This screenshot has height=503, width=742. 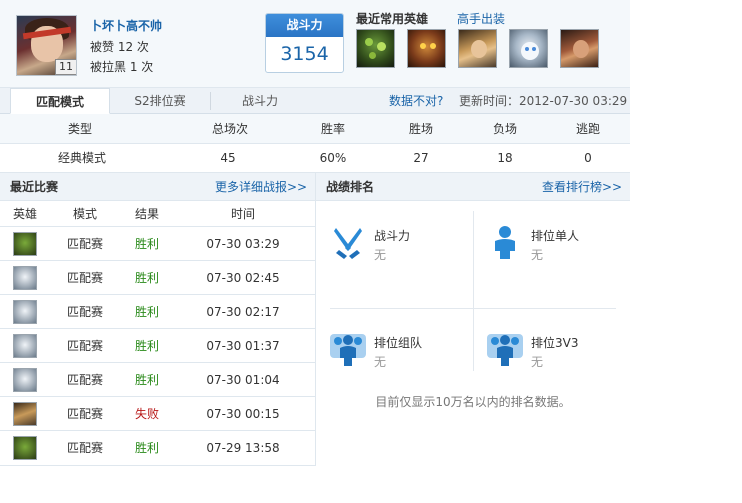 What do you see at coordinates (34, 187) in the screenshot?
I see `recent-matches-title: 最近比赛` at bounding box center [34, 187].